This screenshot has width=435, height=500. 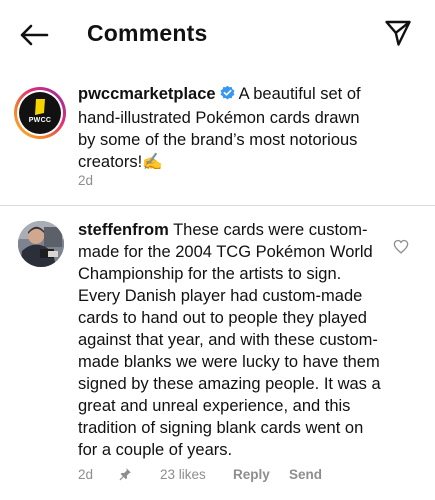 I want to click on caption-username: pwccmarketplace, so click(x=147, y=94).